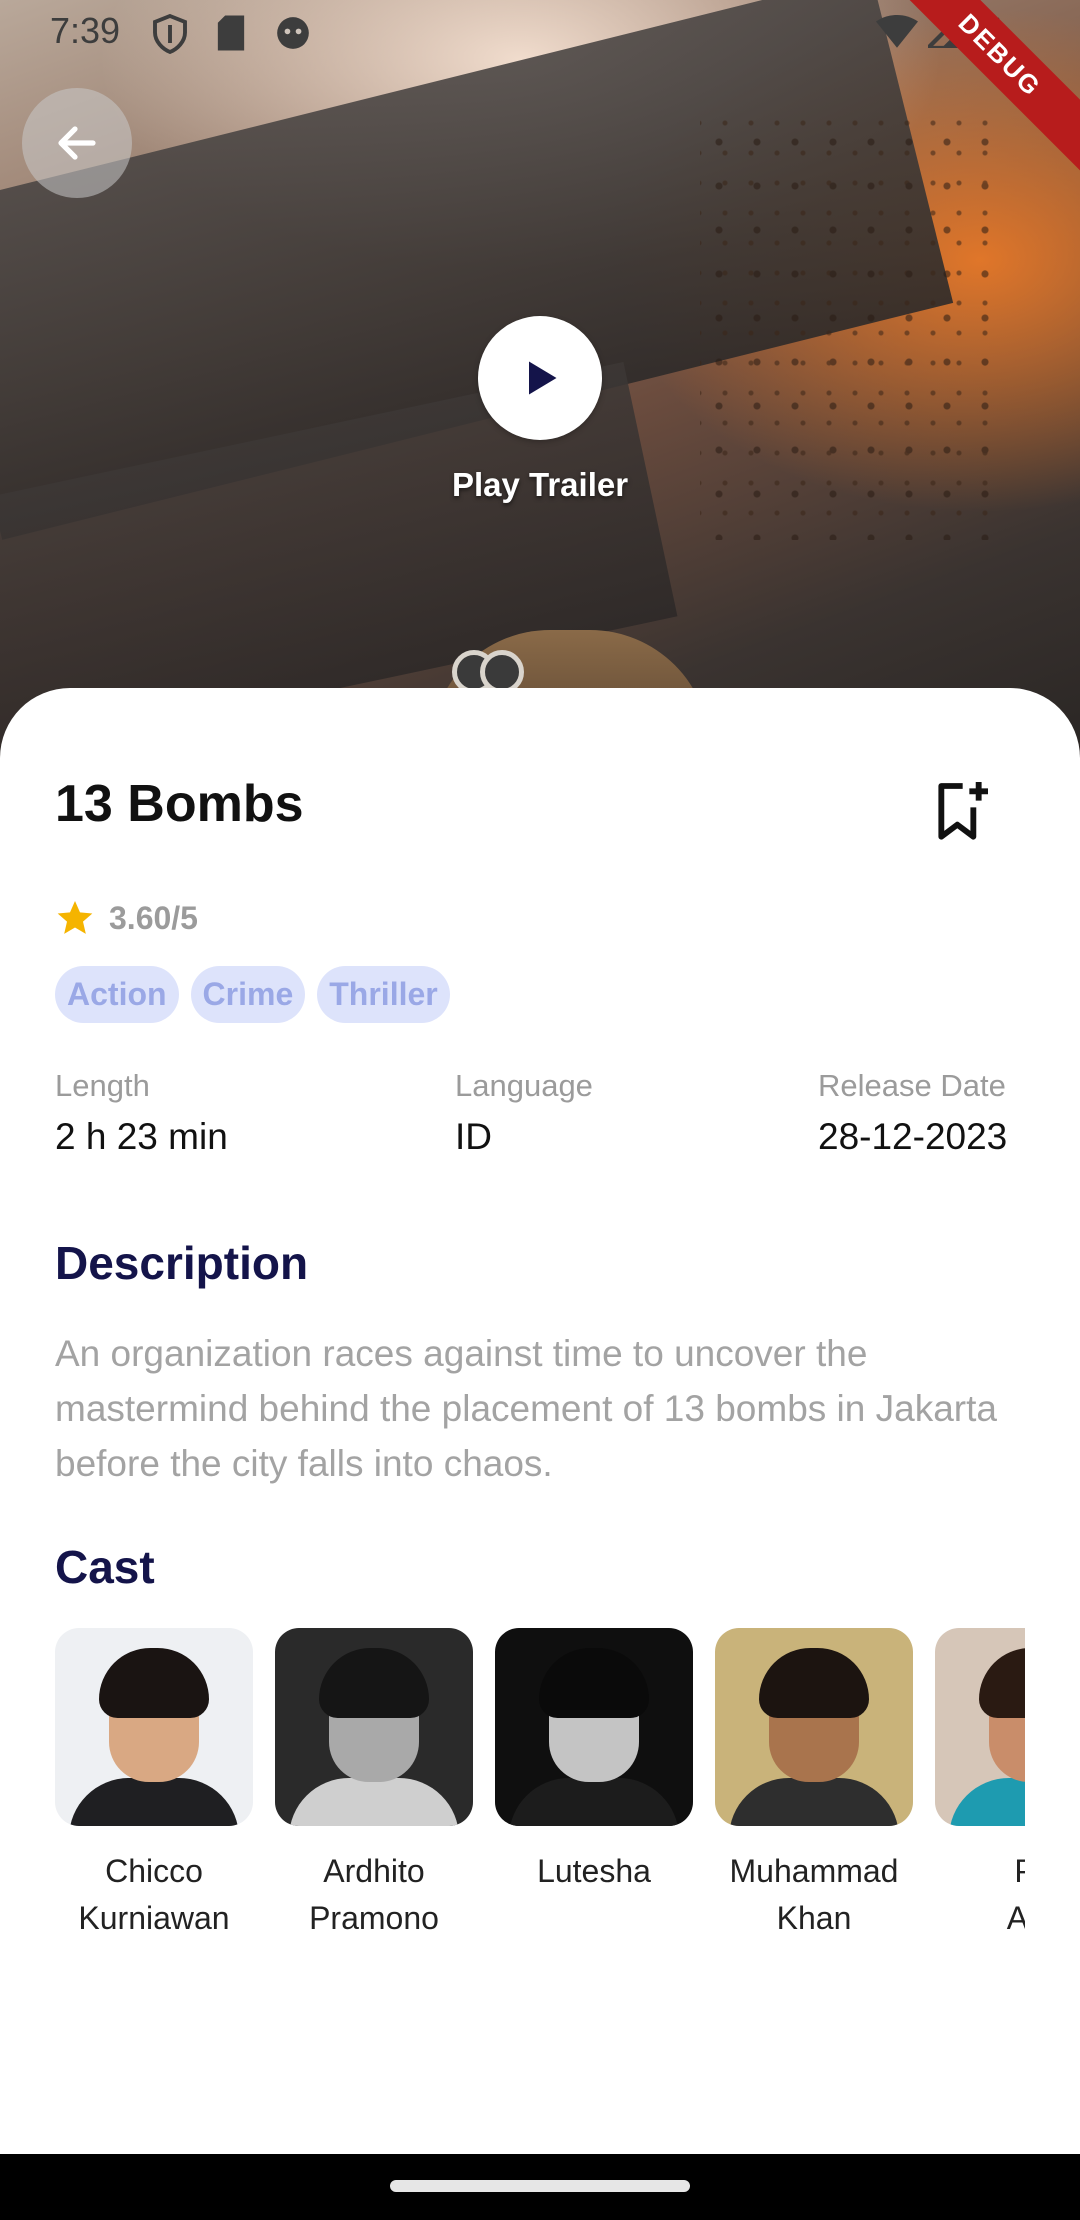 The image size is (1080, 2220). I want to click on genre-list: Action Crime Thriller, so click(252, 994).